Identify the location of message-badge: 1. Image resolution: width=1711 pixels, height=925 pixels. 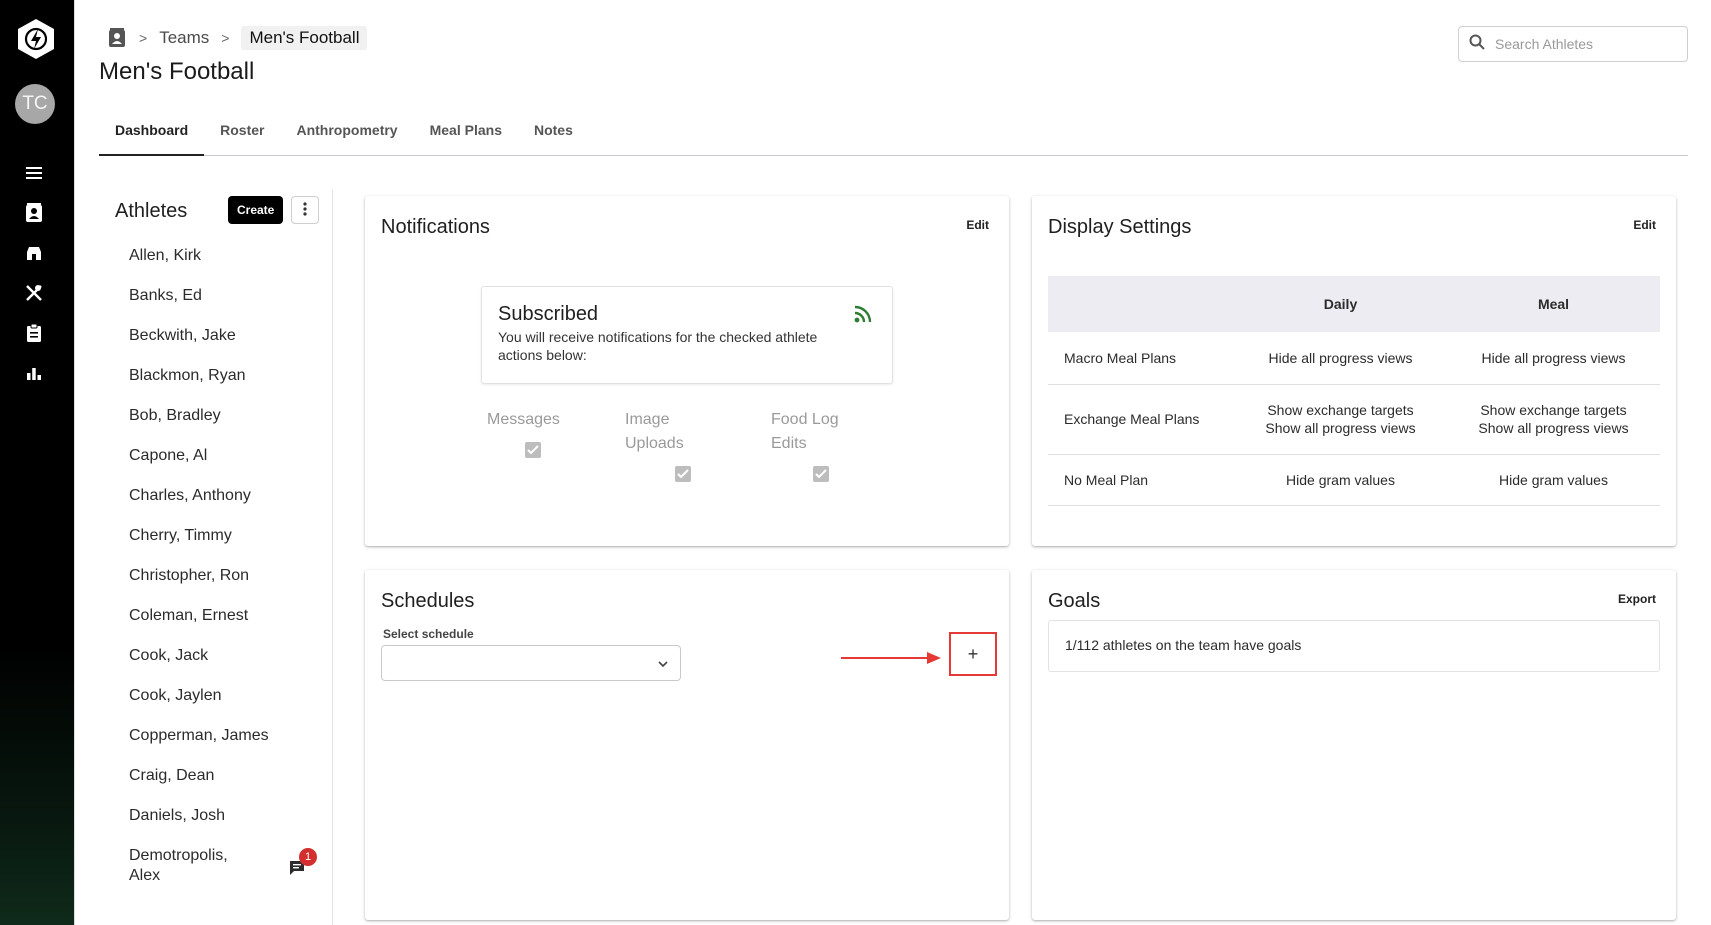
(303, 863).